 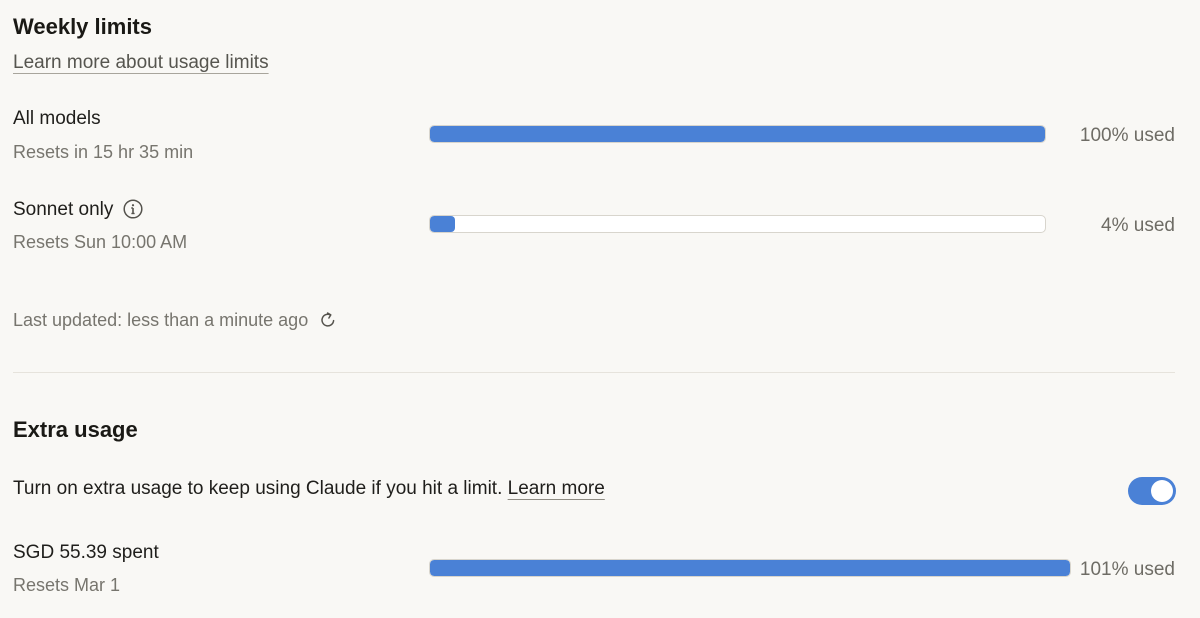 What do you see at coordinates (1138, 225) in the screenshot?
I see `sonnet-only-percent: 4% used` at bounding box center [1138, 225].